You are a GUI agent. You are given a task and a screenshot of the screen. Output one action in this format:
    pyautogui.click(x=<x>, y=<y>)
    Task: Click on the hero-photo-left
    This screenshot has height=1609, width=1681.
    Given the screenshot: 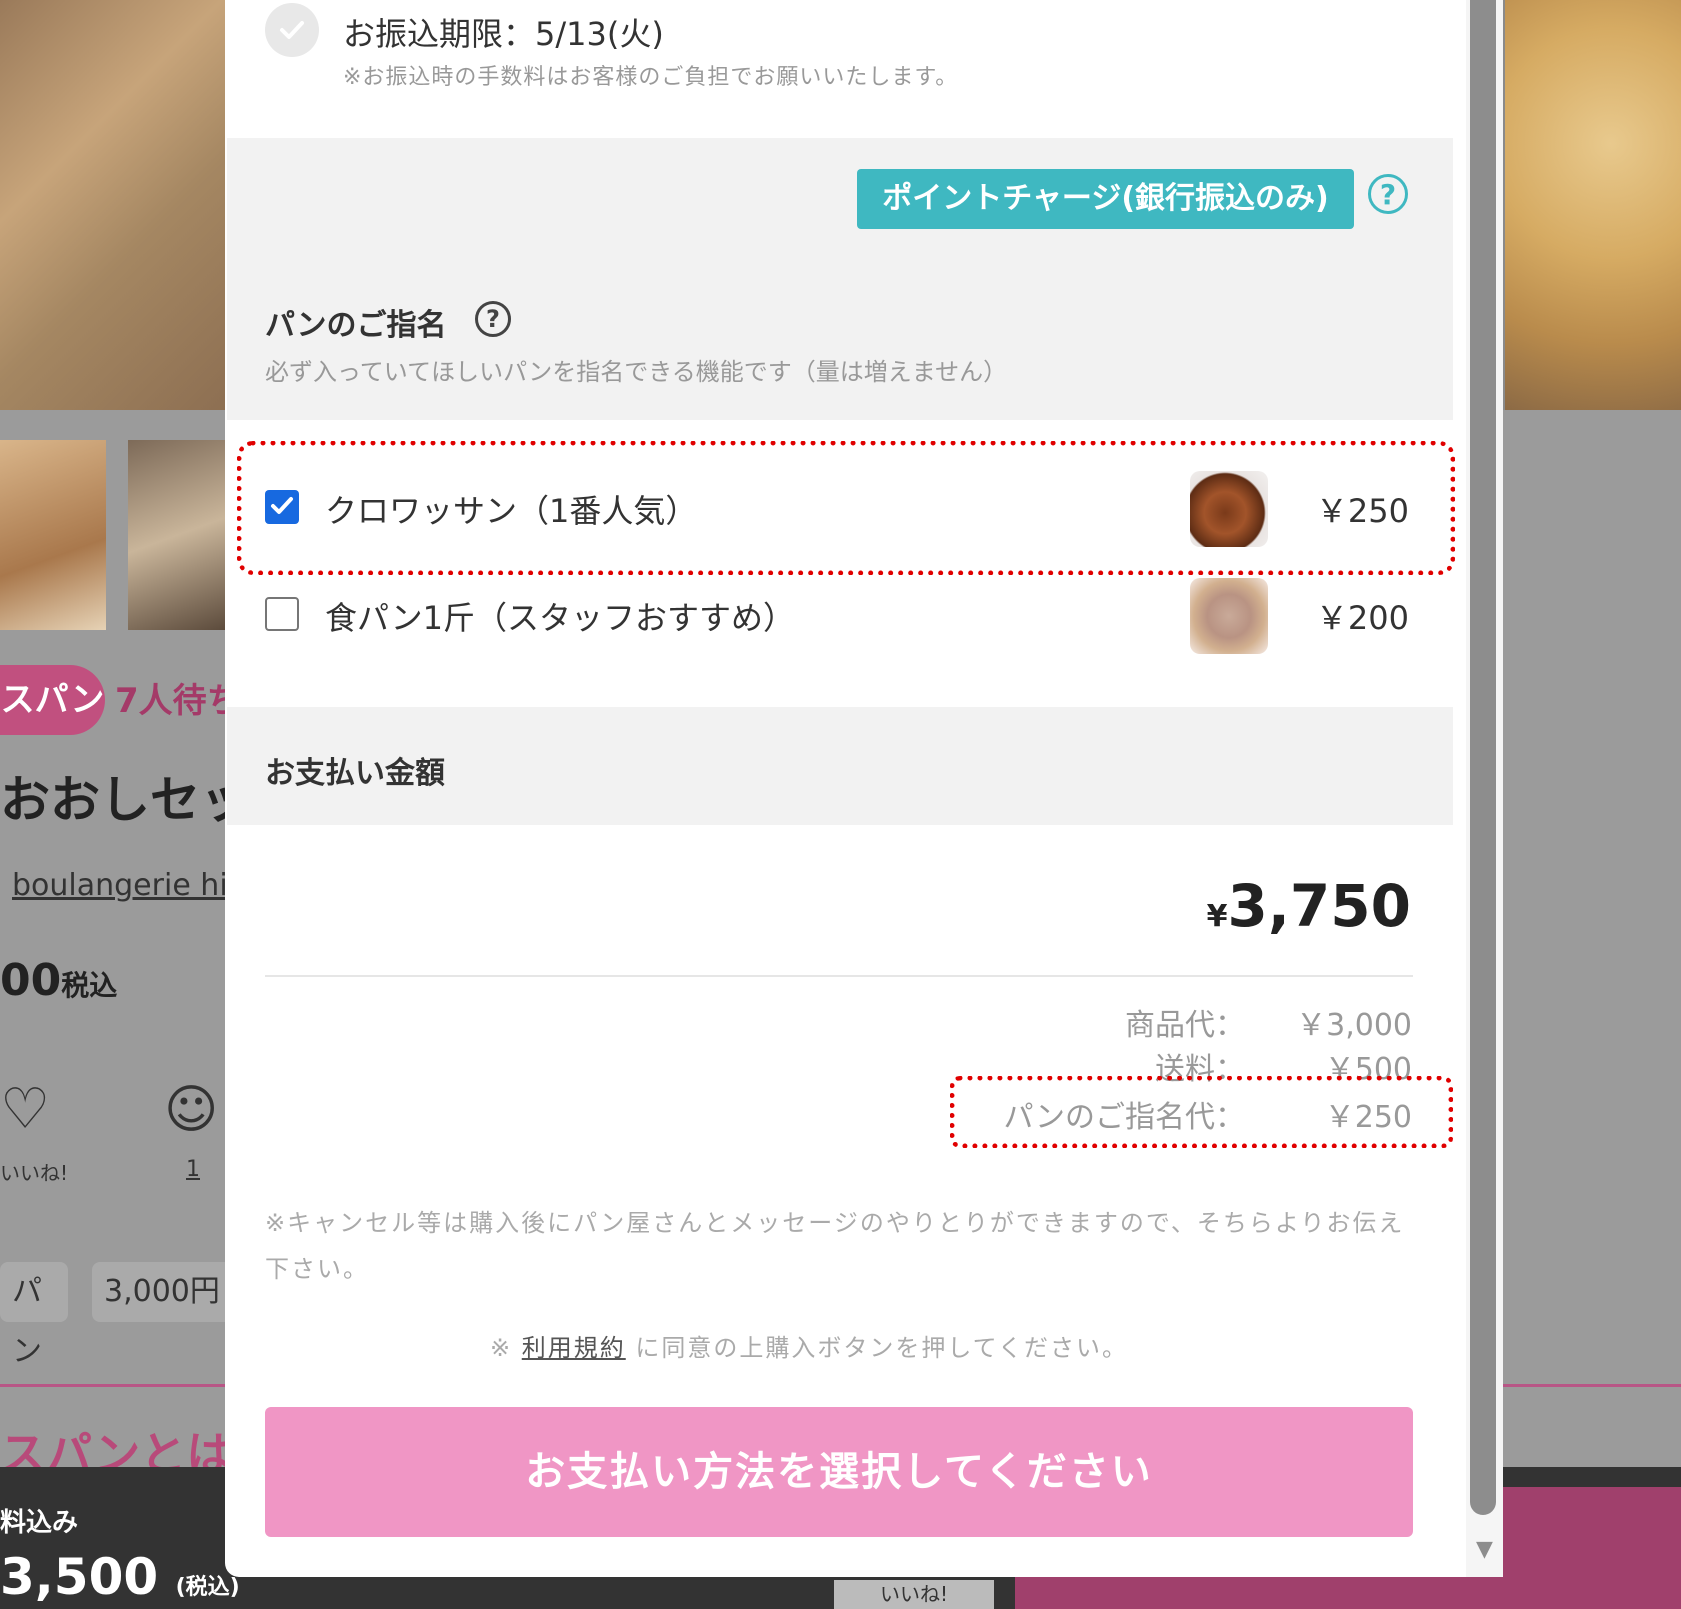 What is the action you would take?
    pyautogui.click(x=112, y=205)
    